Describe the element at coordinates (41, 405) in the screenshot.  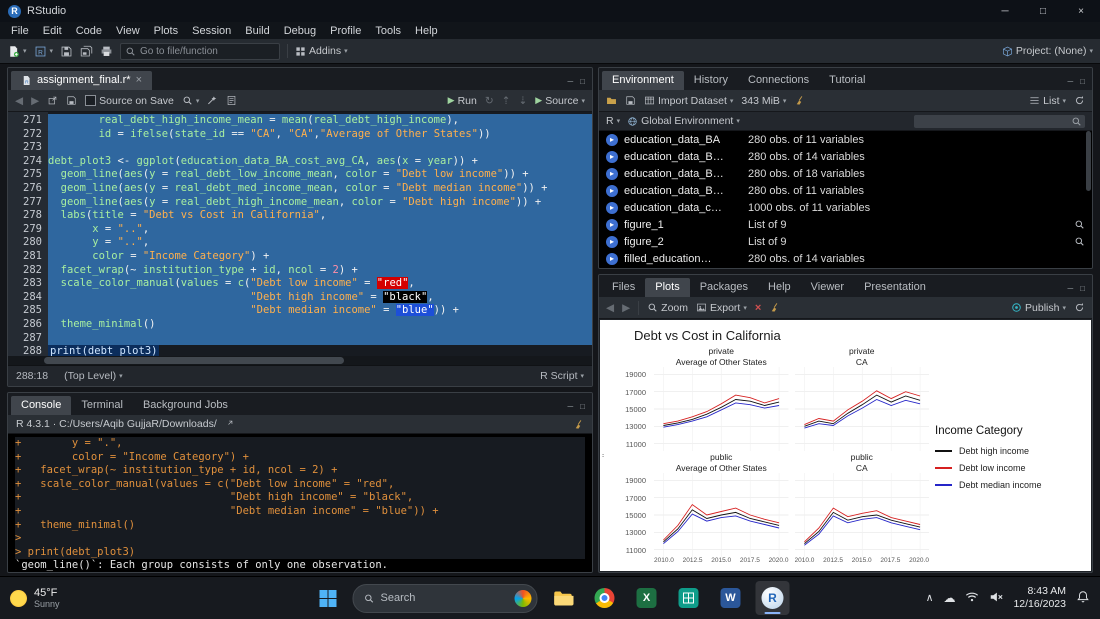
I see `console-tab-console: Console` at that location.